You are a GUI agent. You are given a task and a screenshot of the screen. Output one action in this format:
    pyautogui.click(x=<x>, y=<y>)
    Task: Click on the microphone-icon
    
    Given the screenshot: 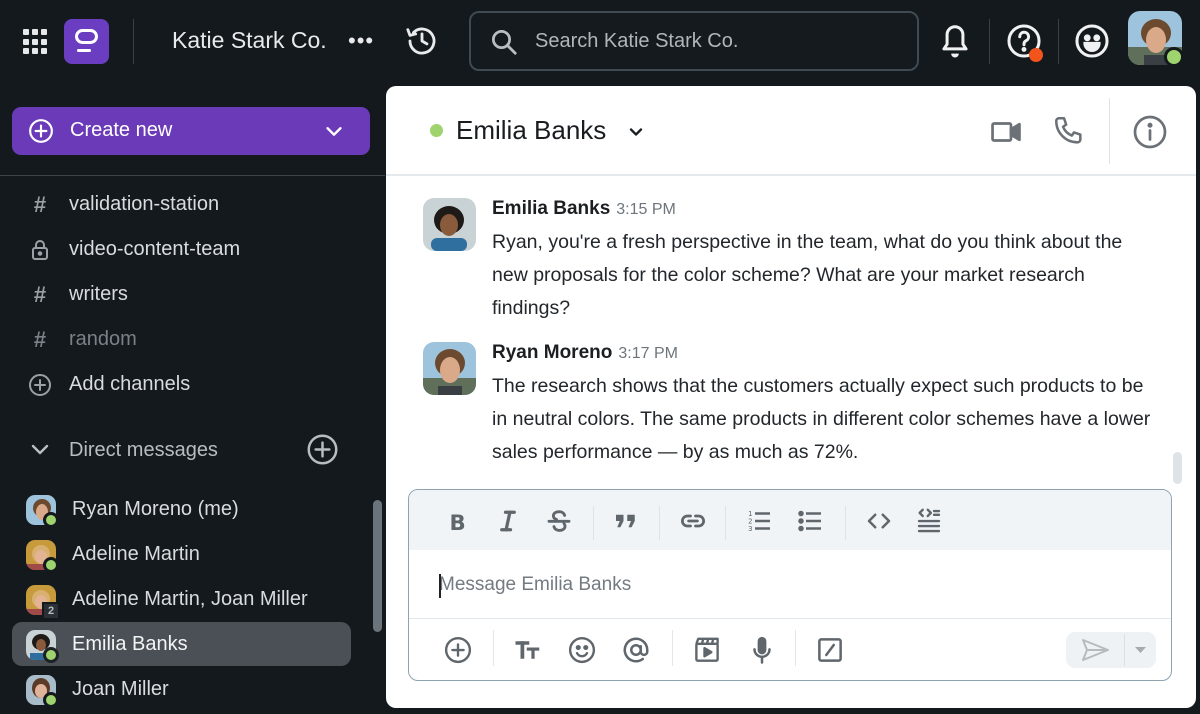 What is the action you would take?
    pyautogui.click(x=762, y=650)
    